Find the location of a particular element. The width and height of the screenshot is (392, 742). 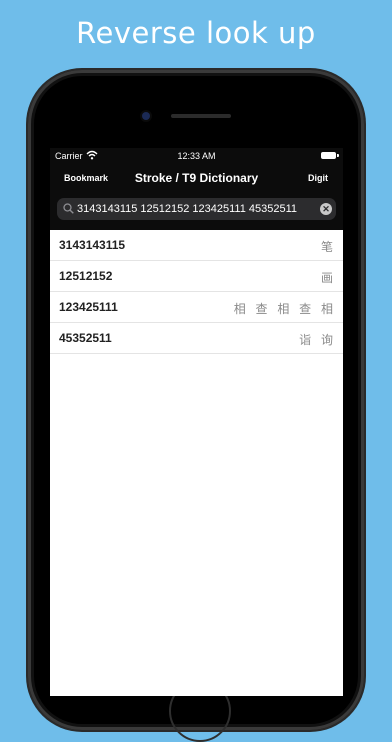

result-characters: 相 查 相 查 相 is located at coordinates (284, 309).